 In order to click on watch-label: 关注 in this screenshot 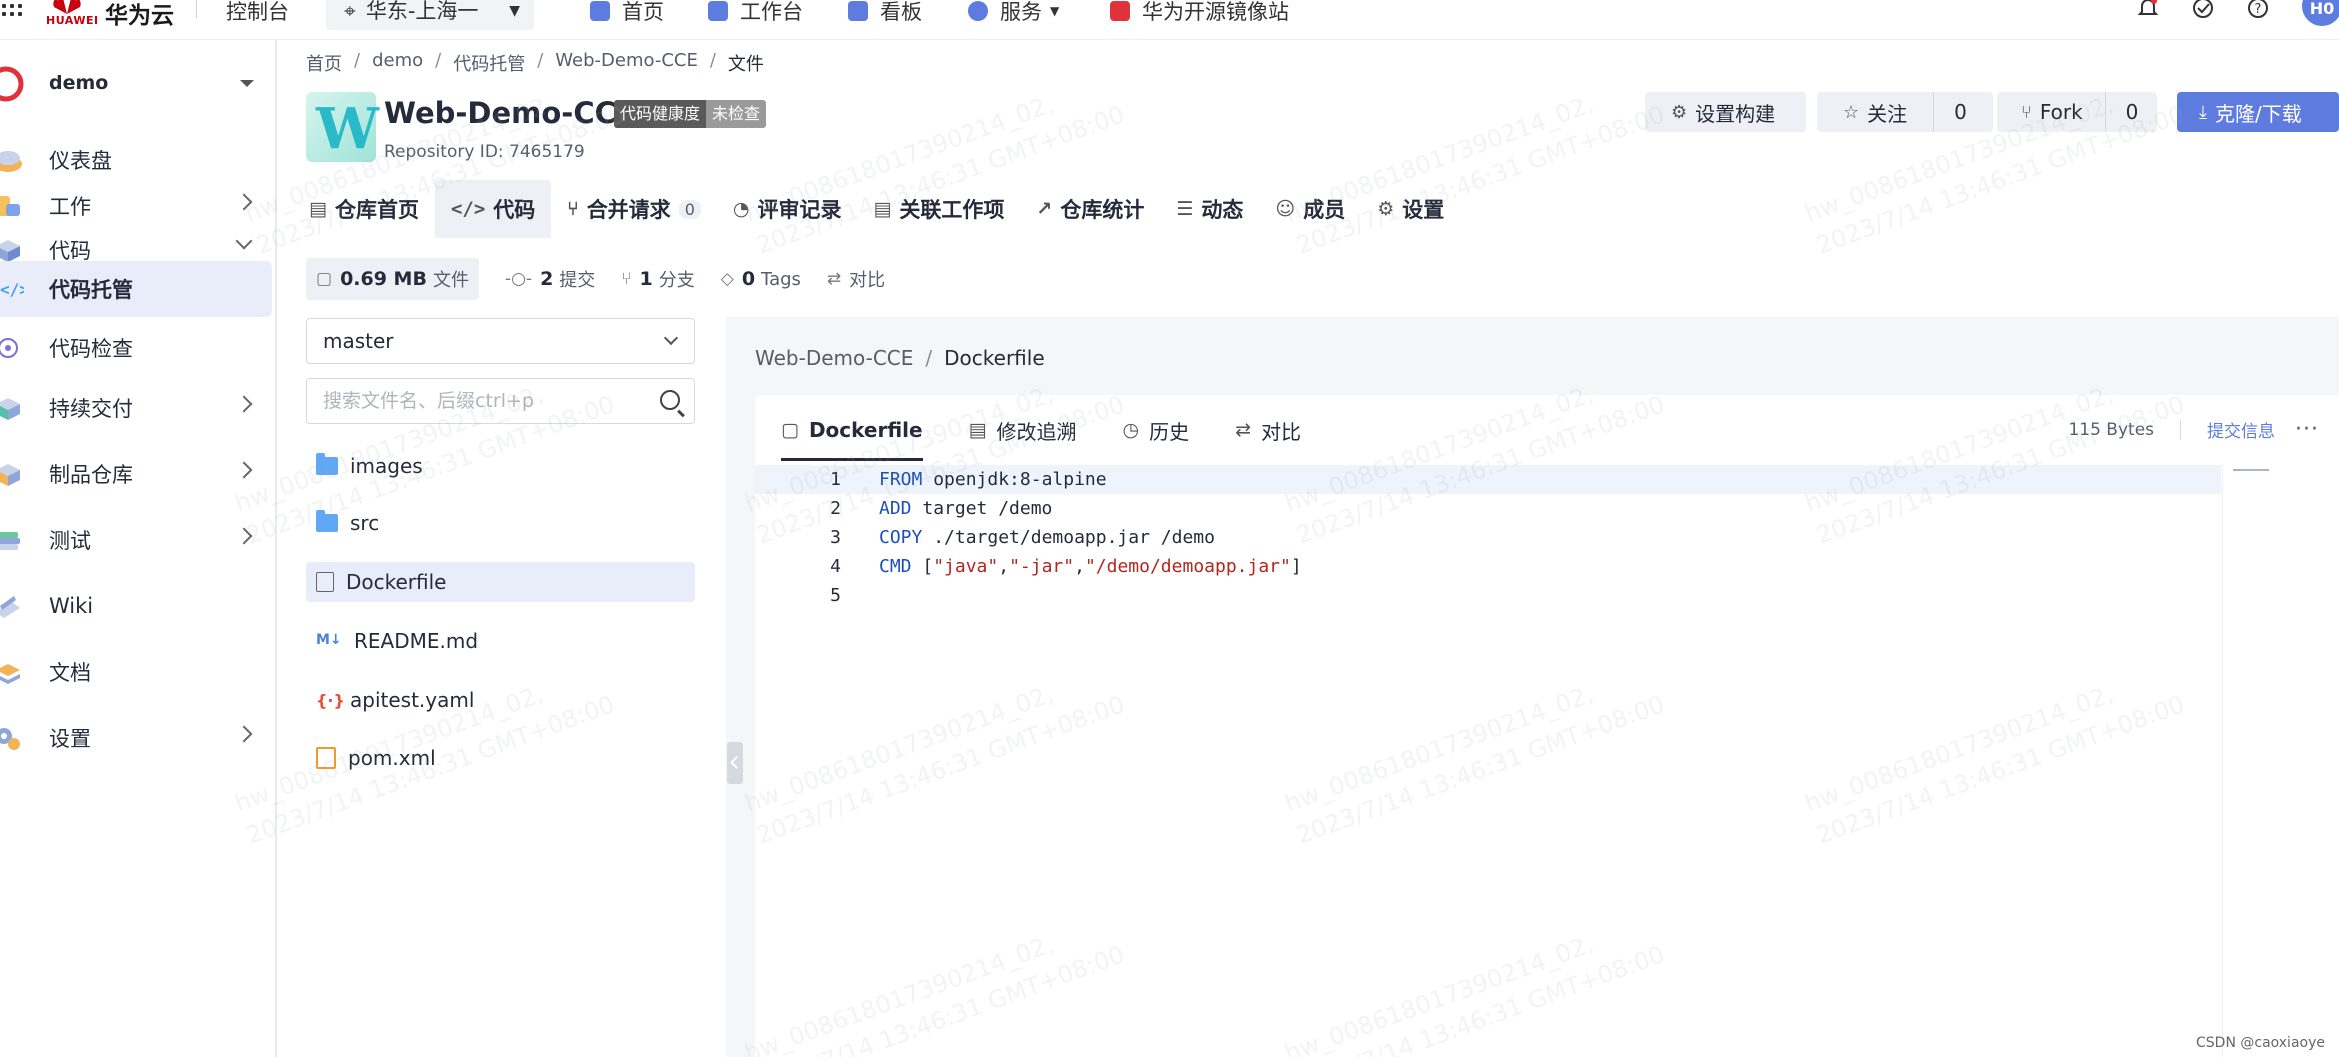, I will do `click(1887, 113)`.